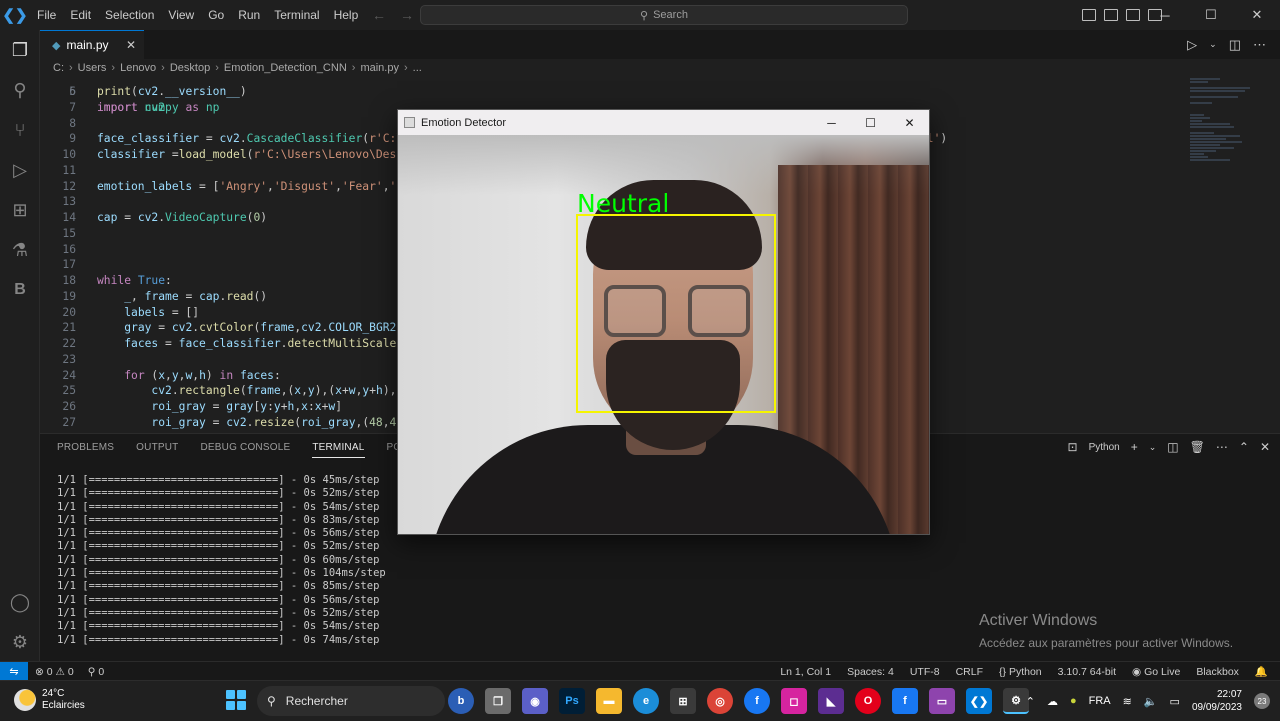  Describe the element at coordinates (905, 701) in the screenshot. I see `facebook-icon: f` at that location.